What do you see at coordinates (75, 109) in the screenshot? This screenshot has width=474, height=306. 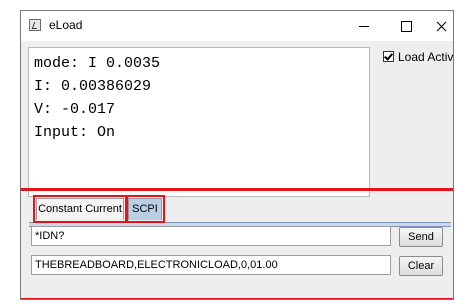 I see `readout-voltage: V: -0.017` at bounding box center [75, 109].